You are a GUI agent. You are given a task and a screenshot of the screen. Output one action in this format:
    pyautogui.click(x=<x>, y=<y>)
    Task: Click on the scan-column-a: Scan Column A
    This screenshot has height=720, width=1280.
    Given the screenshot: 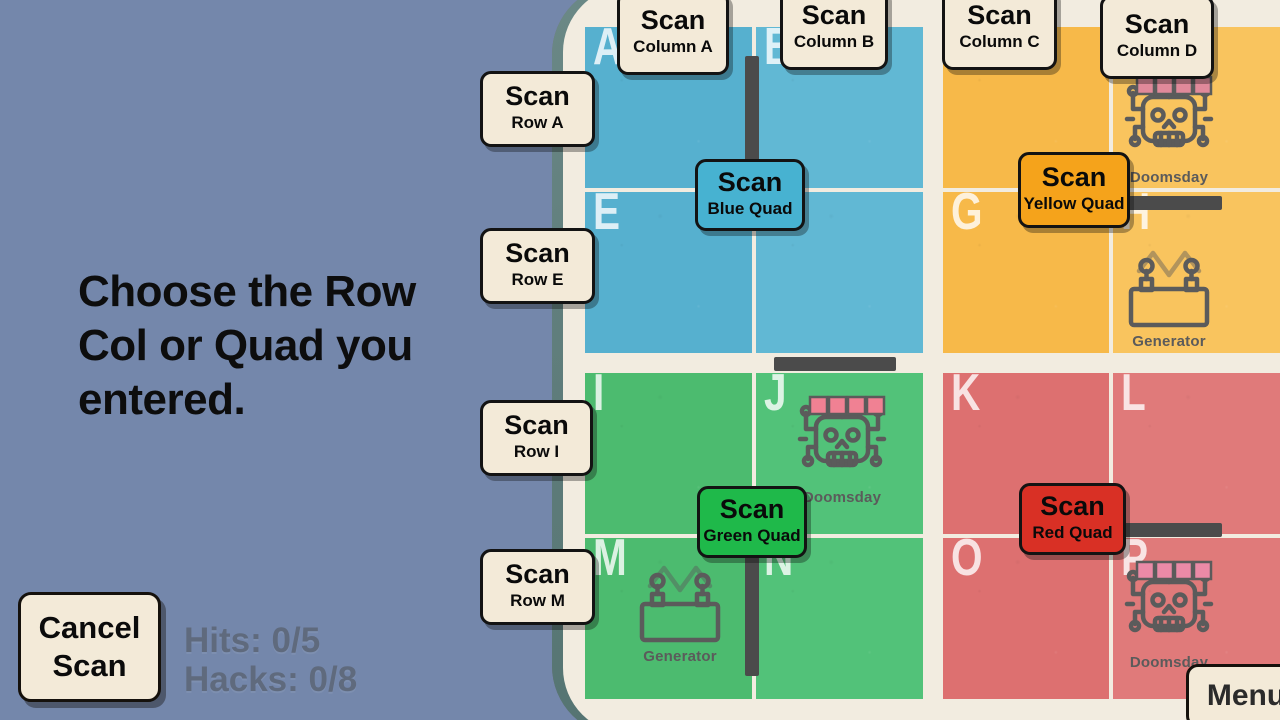 What is the action you would take?
    pyautogui.click(x=673, y=37)
    